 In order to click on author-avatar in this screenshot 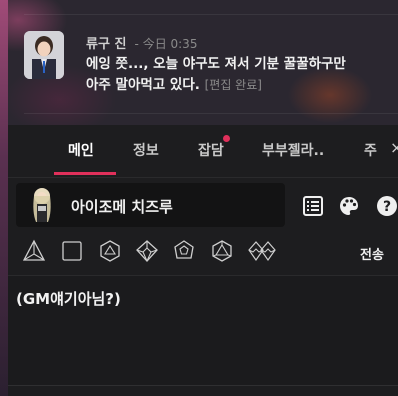, I will do `click(44, 55)`.